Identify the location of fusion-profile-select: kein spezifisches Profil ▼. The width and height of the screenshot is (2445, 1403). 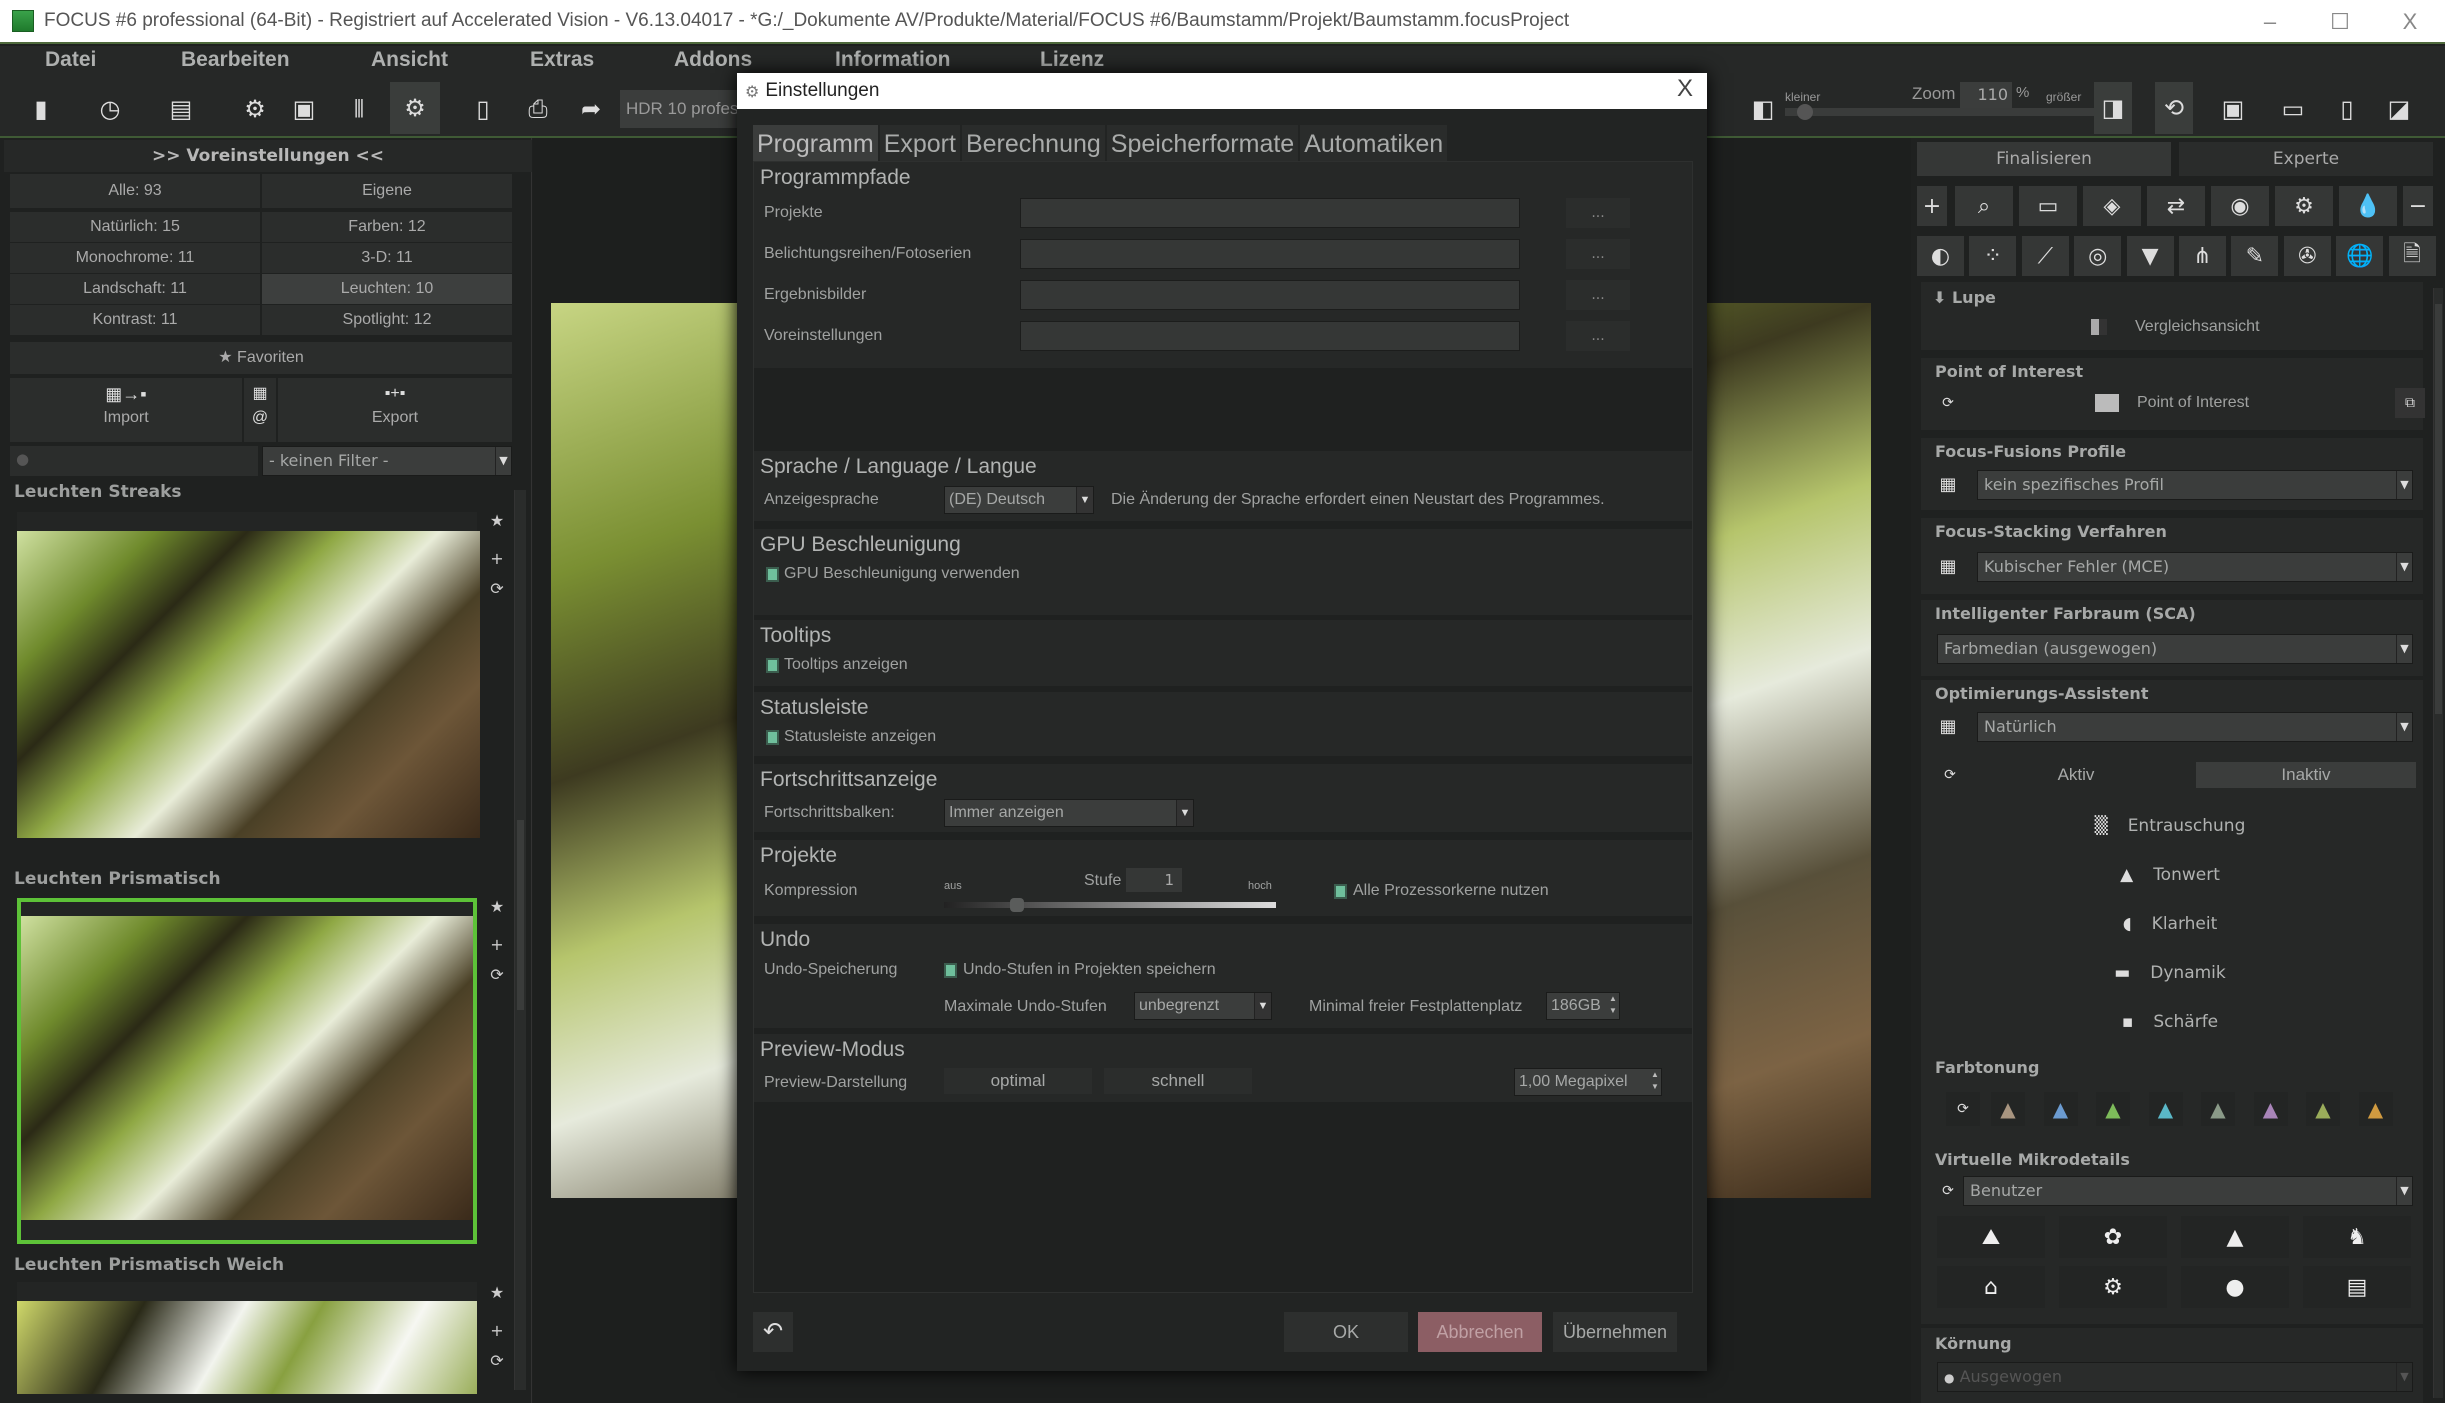
(2195, 485).